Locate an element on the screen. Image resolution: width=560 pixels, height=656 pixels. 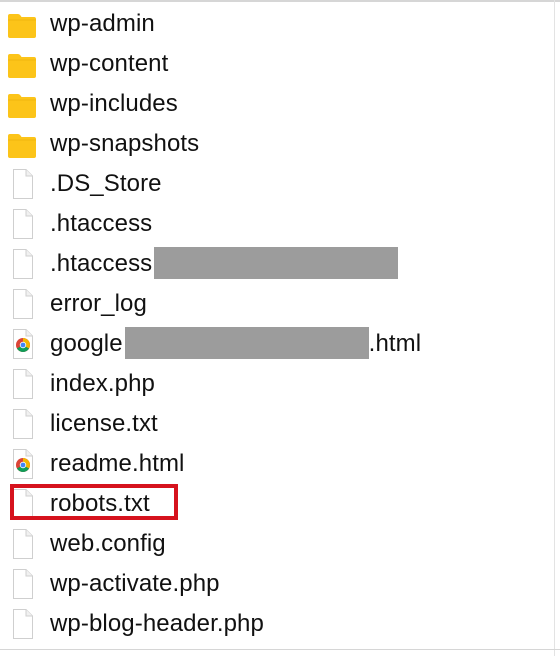
file-row-web-config: web.config is located at coordinates (277, 544).